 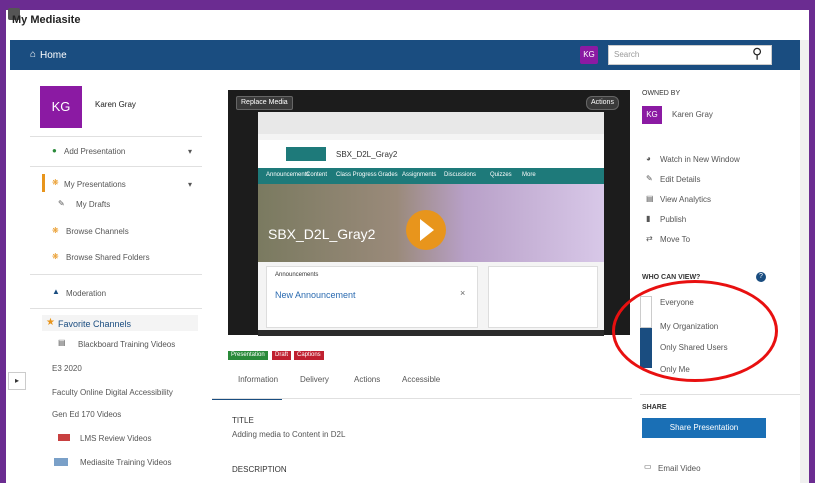 I want to click on view-analytics-link: View Analytics, so click(x=685, y=199).